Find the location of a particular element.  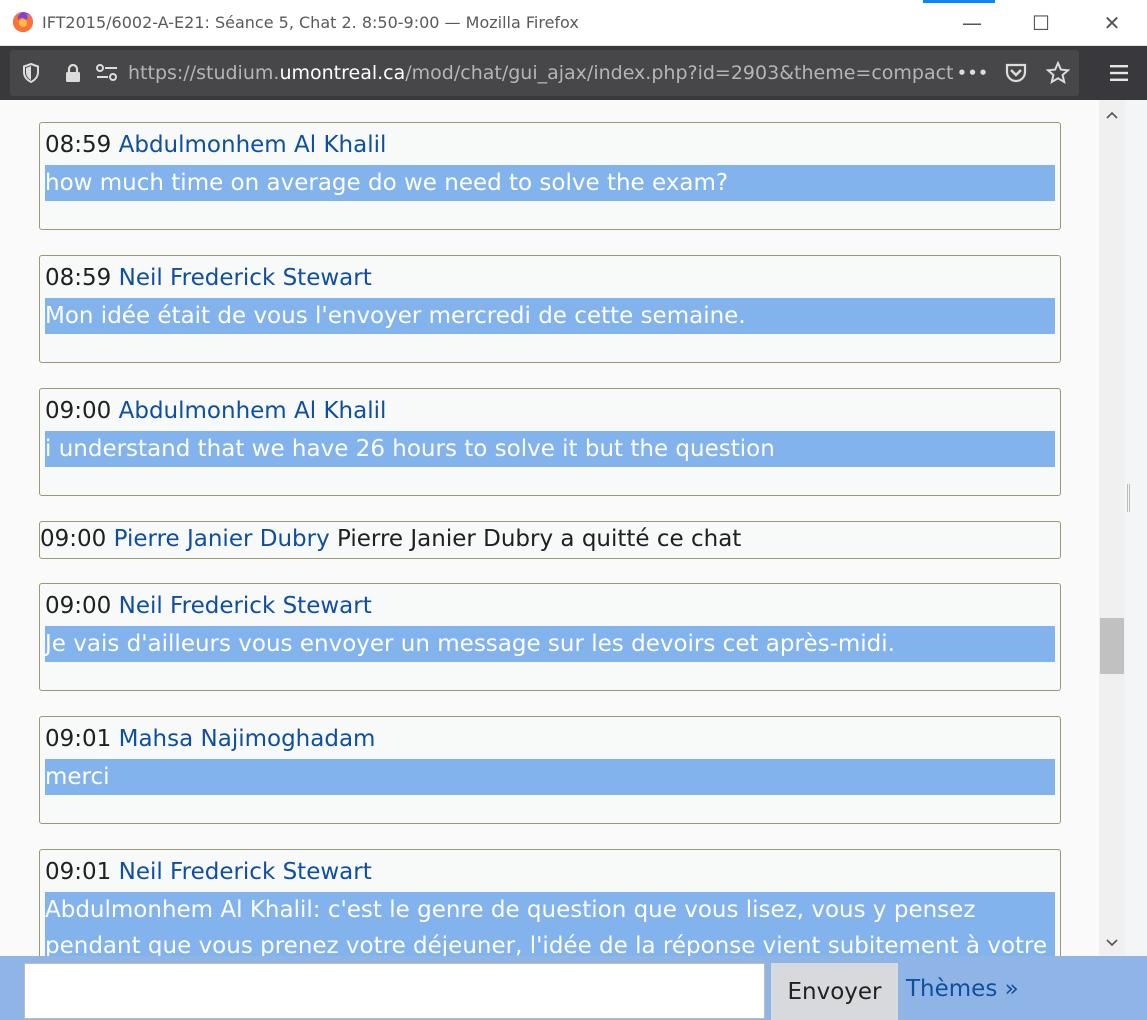

close-button: ✕ is located at coordinates (1112, 23).